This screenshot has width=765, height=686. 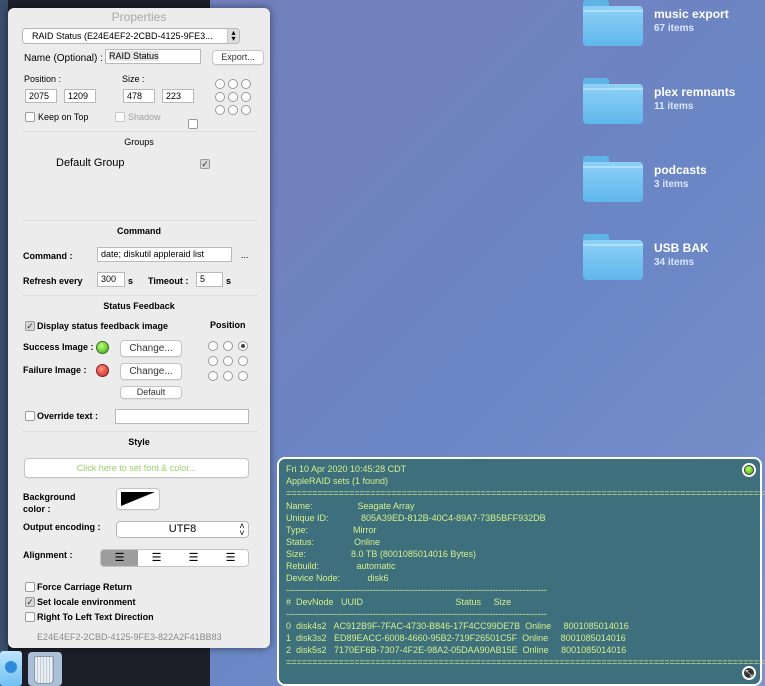 I want to click on color-swatch-icon, so click(x=138, y=499).